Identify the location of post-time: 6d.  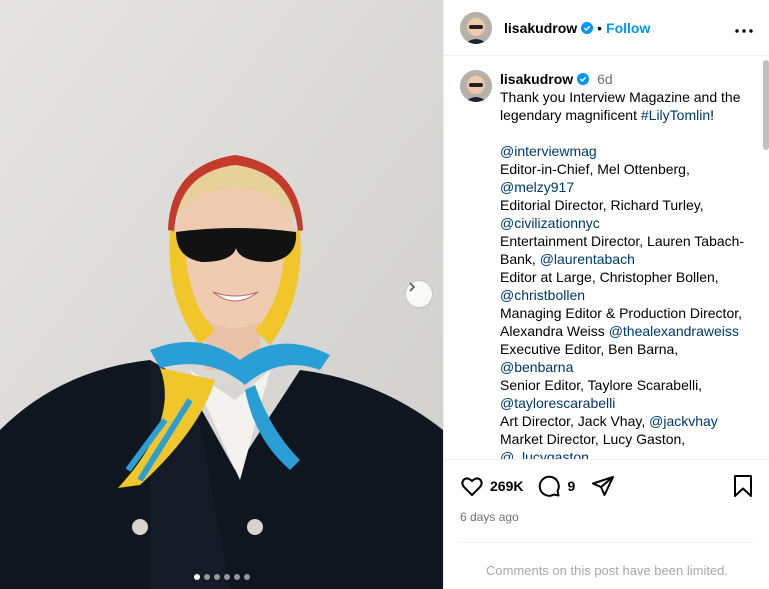
(605, 79).